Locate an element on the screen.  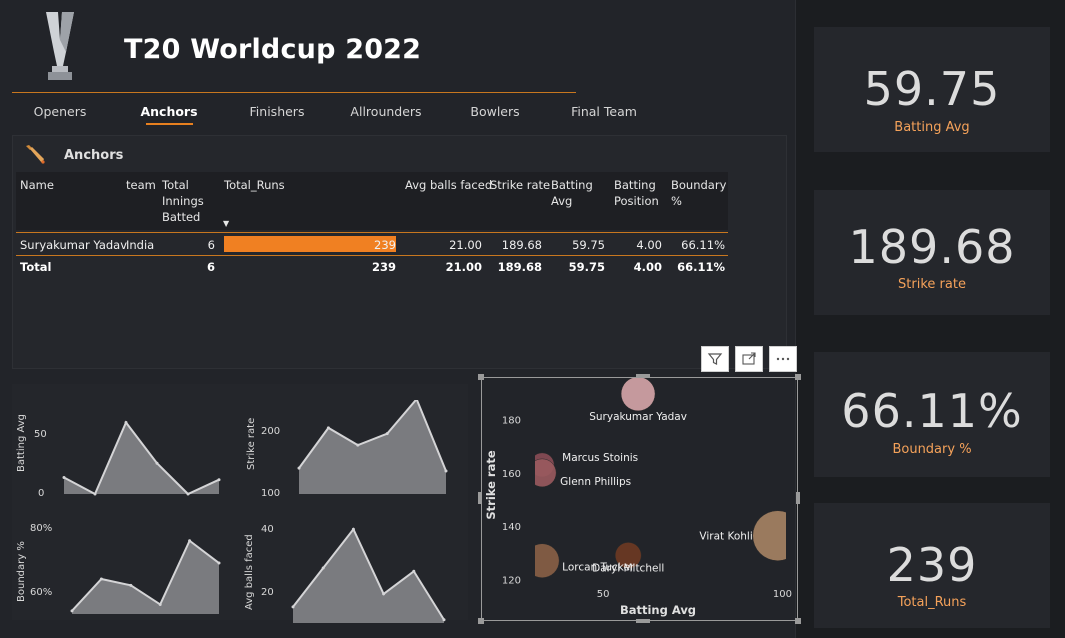
batting-avg-area-chart is located at coordinates (142, 450).